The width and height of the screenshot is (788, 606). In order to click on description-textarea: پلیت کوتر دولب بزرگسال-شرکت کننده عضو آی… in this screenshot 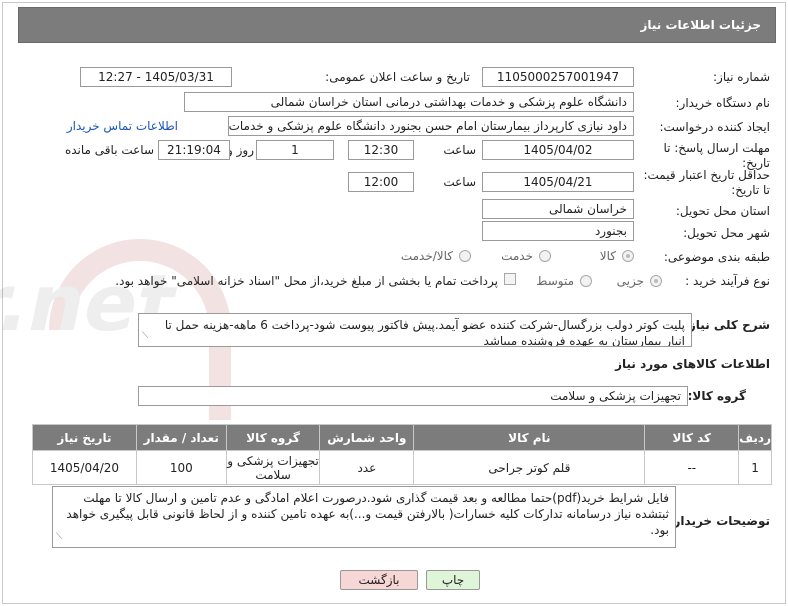, I will do `click(415, 330)`.